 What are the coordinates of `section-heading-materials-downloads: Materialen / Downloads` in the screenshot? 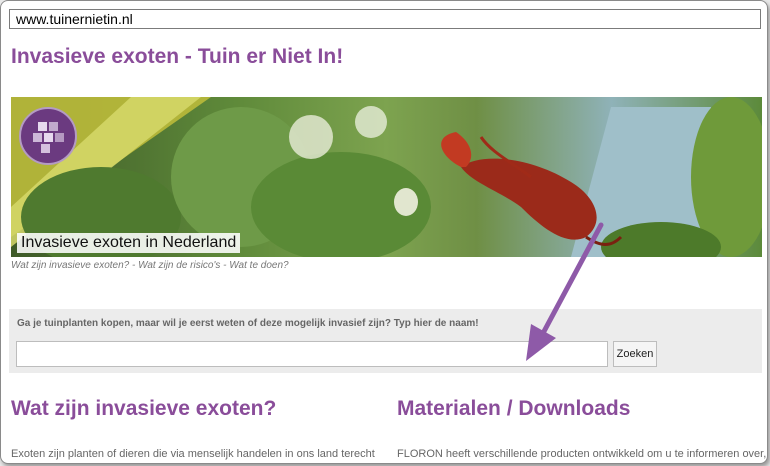 It's located at (514, 408).